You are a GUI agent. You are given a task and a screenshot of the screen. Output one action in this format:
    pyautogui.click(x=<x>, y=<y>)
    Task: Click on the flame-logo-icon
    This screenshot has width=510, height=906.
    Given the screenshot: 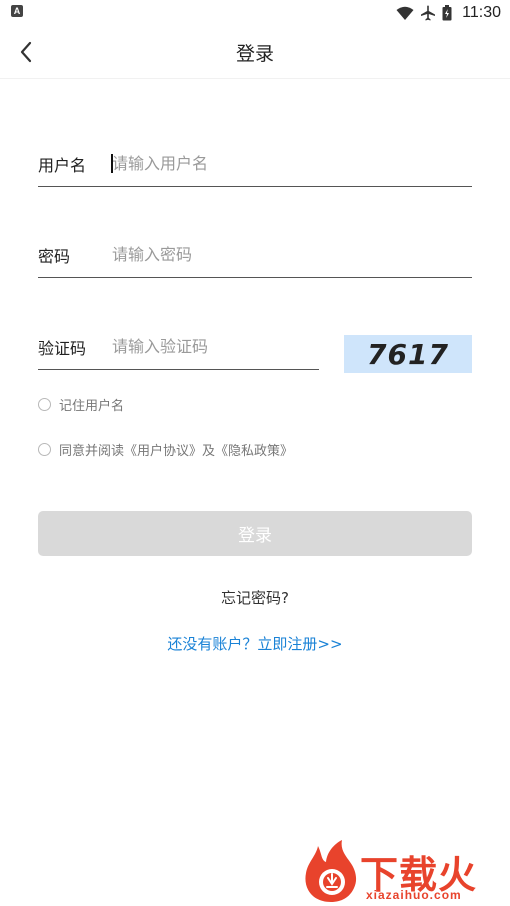 What is the action you would take?
    pyautogui.click(x=331, y=871)
    